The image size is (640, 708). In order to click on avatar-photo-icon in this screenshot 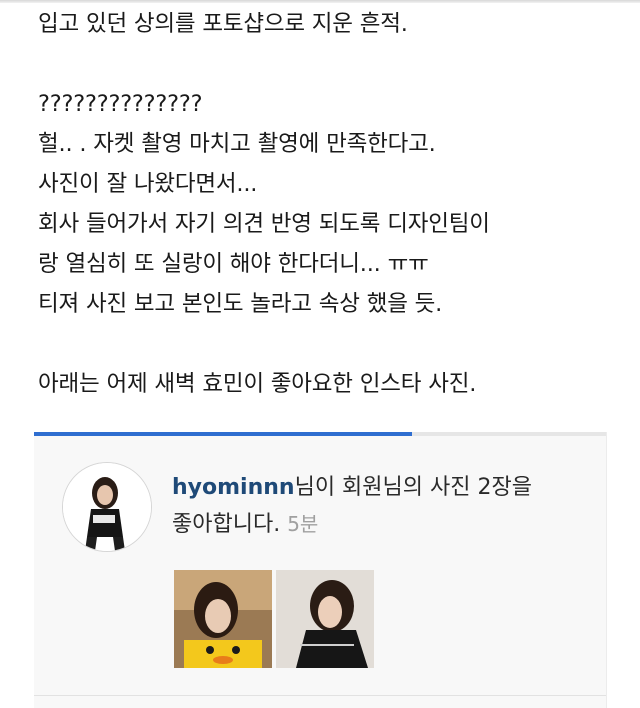, I will do `click(107, 507)`.